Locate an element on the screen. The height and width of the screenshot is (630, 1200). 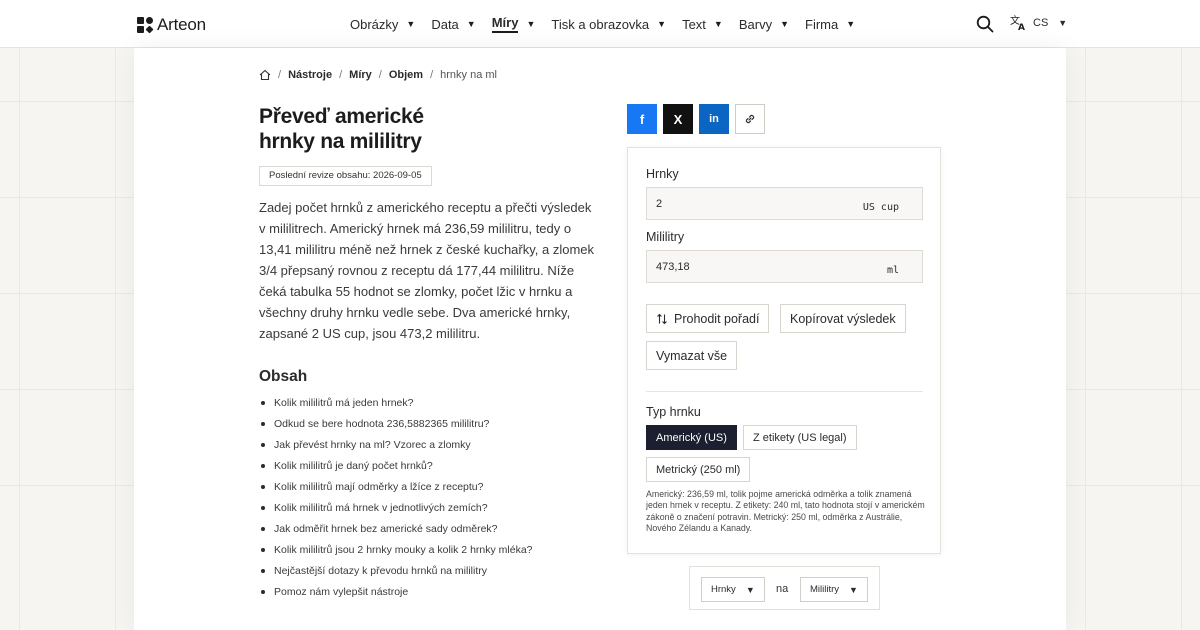
nav-item-miry: Míry ▼ is located at coordinates (513, 24).